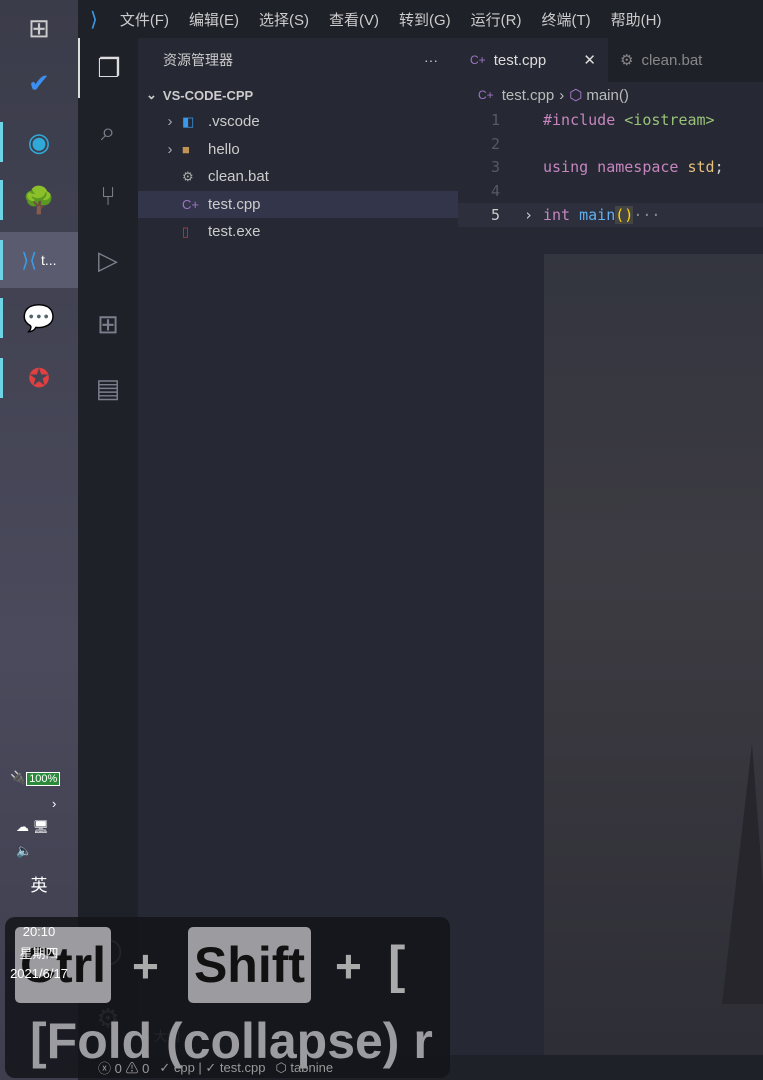  Describe the element at coordinates (108, 324) in the screenshot. I see `extensions-icon: ⊞` at that location.